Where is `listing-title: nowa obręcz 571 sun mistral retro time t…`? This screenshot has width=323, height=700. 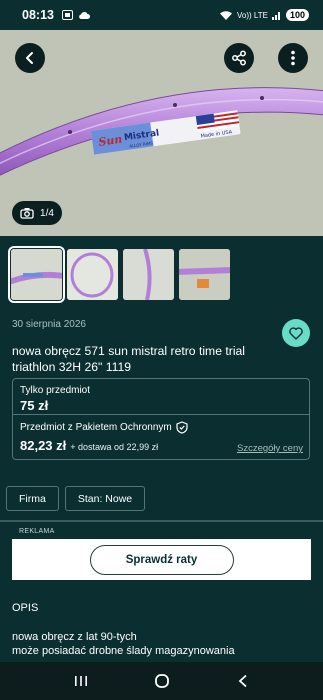
listing-title: nowa obręcz 571 sun mistral retro time t… is located at coordinates (152, 359).